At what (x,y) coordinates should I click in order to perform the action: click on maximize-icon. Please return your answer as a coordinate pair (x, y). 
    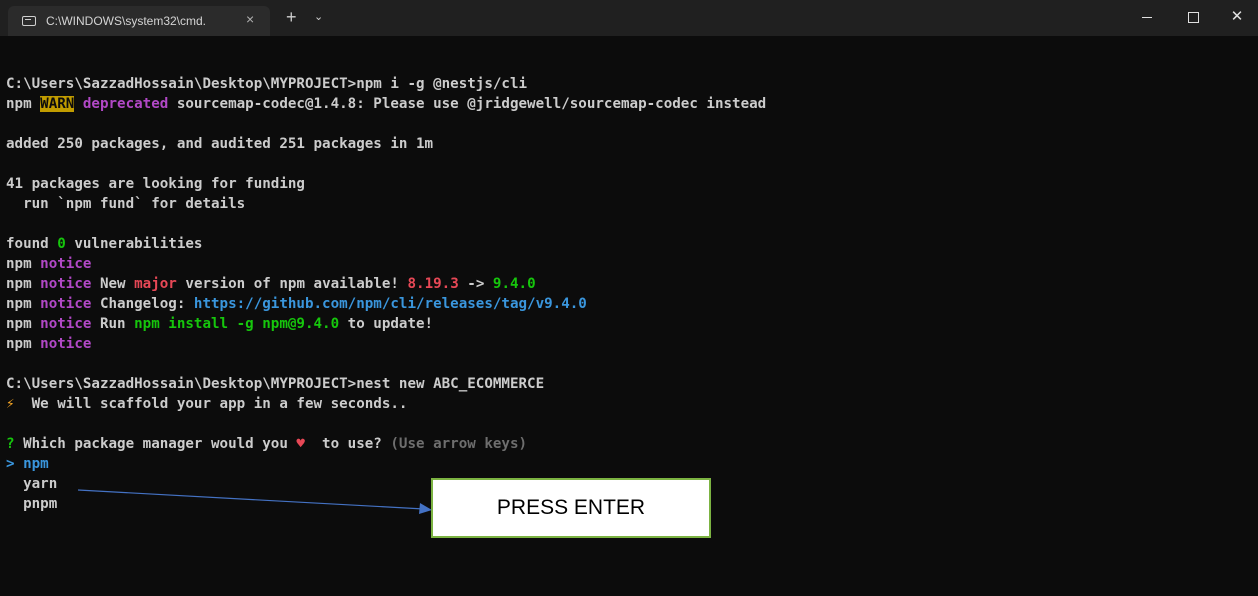
    Looking at the image, I should click on (1193, 17).